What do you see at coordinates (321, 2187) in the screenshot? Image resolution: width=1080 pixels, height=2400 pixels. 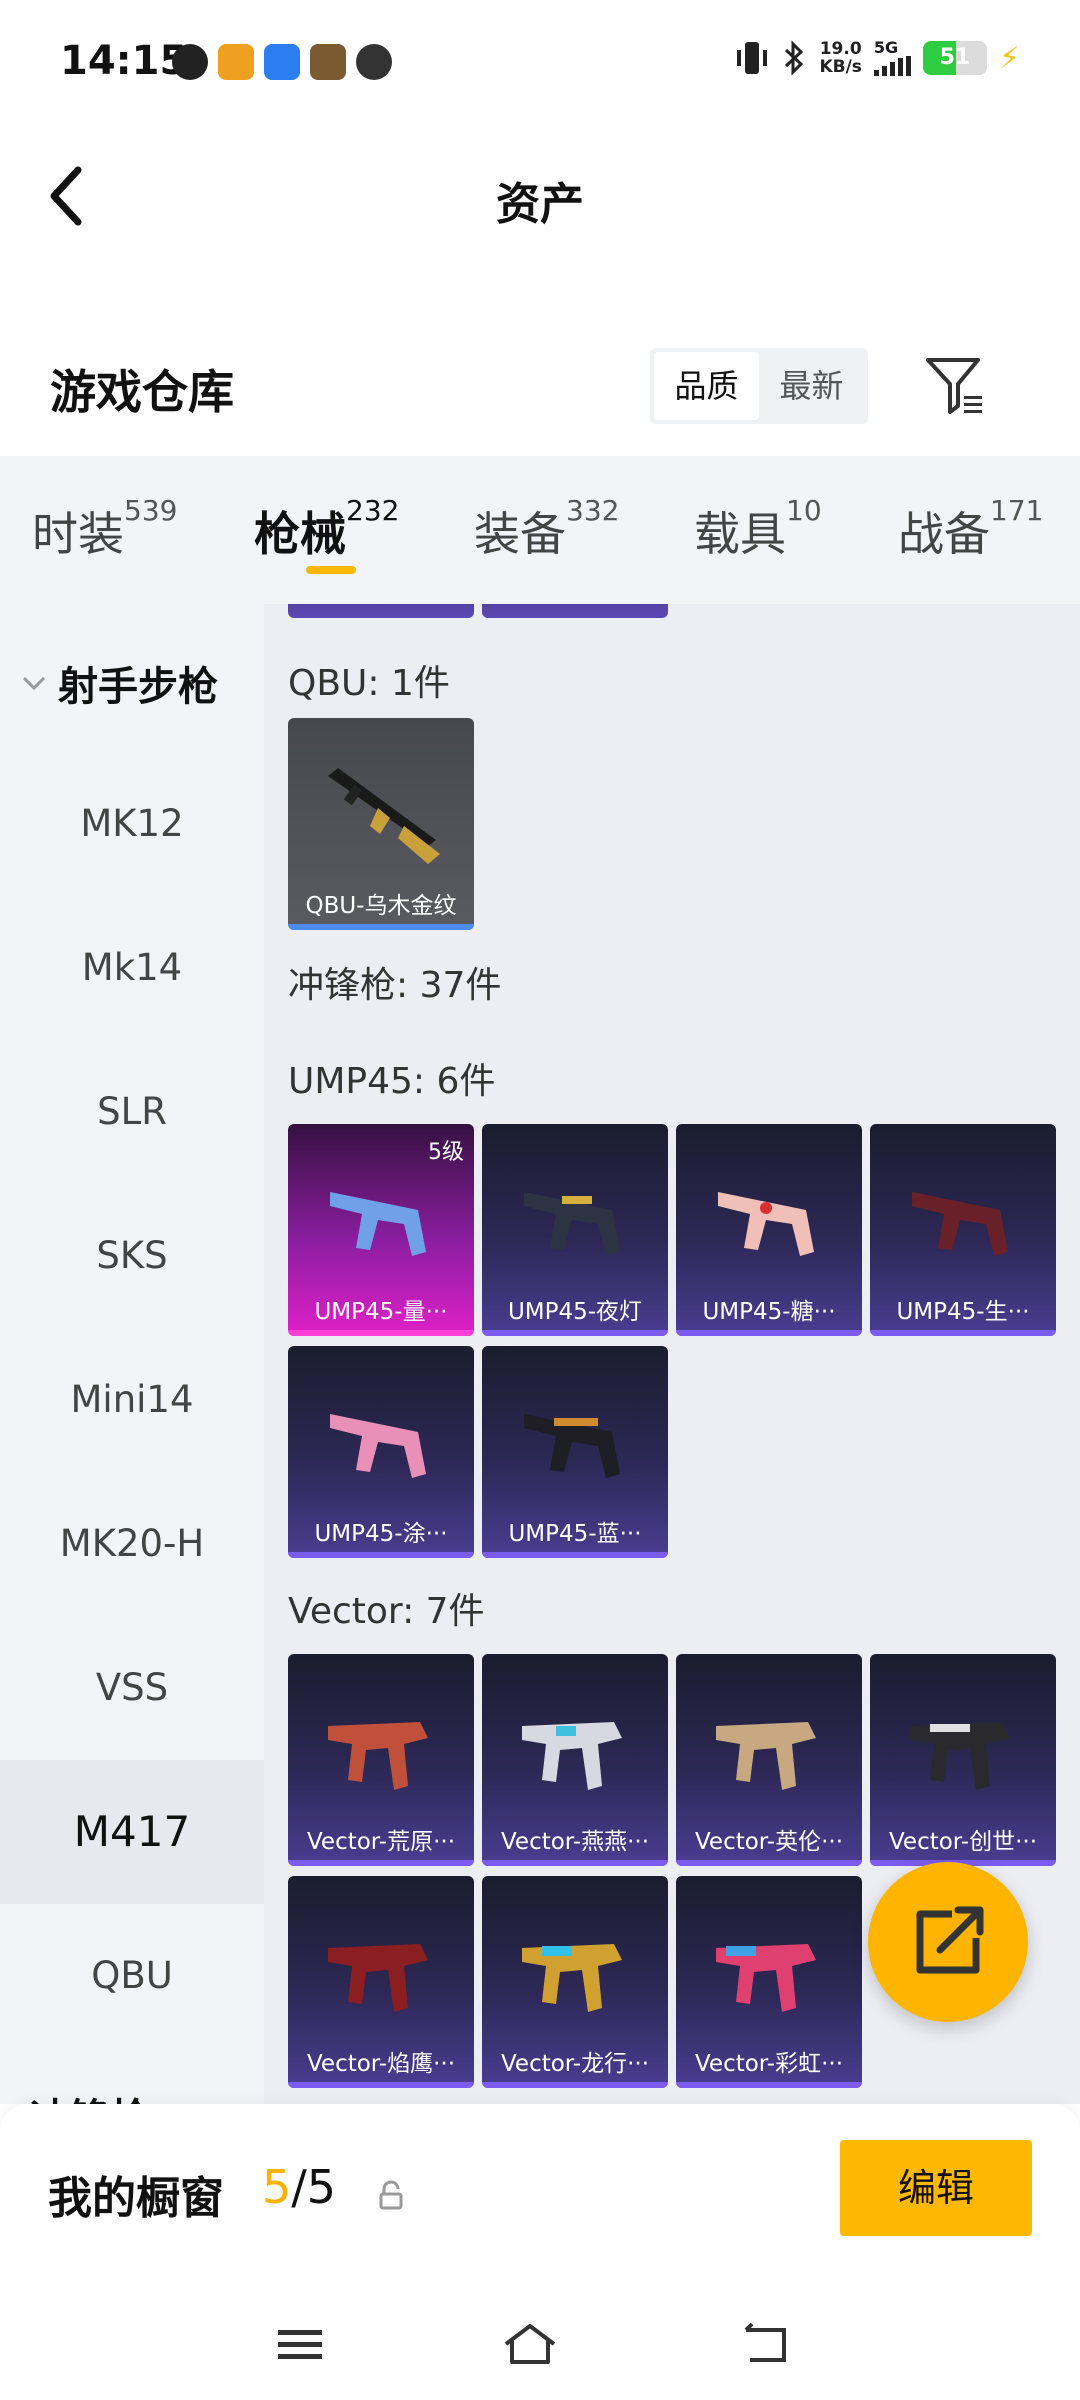 I see `showcase-count-total: 5` at bounding box center [321, 2187].